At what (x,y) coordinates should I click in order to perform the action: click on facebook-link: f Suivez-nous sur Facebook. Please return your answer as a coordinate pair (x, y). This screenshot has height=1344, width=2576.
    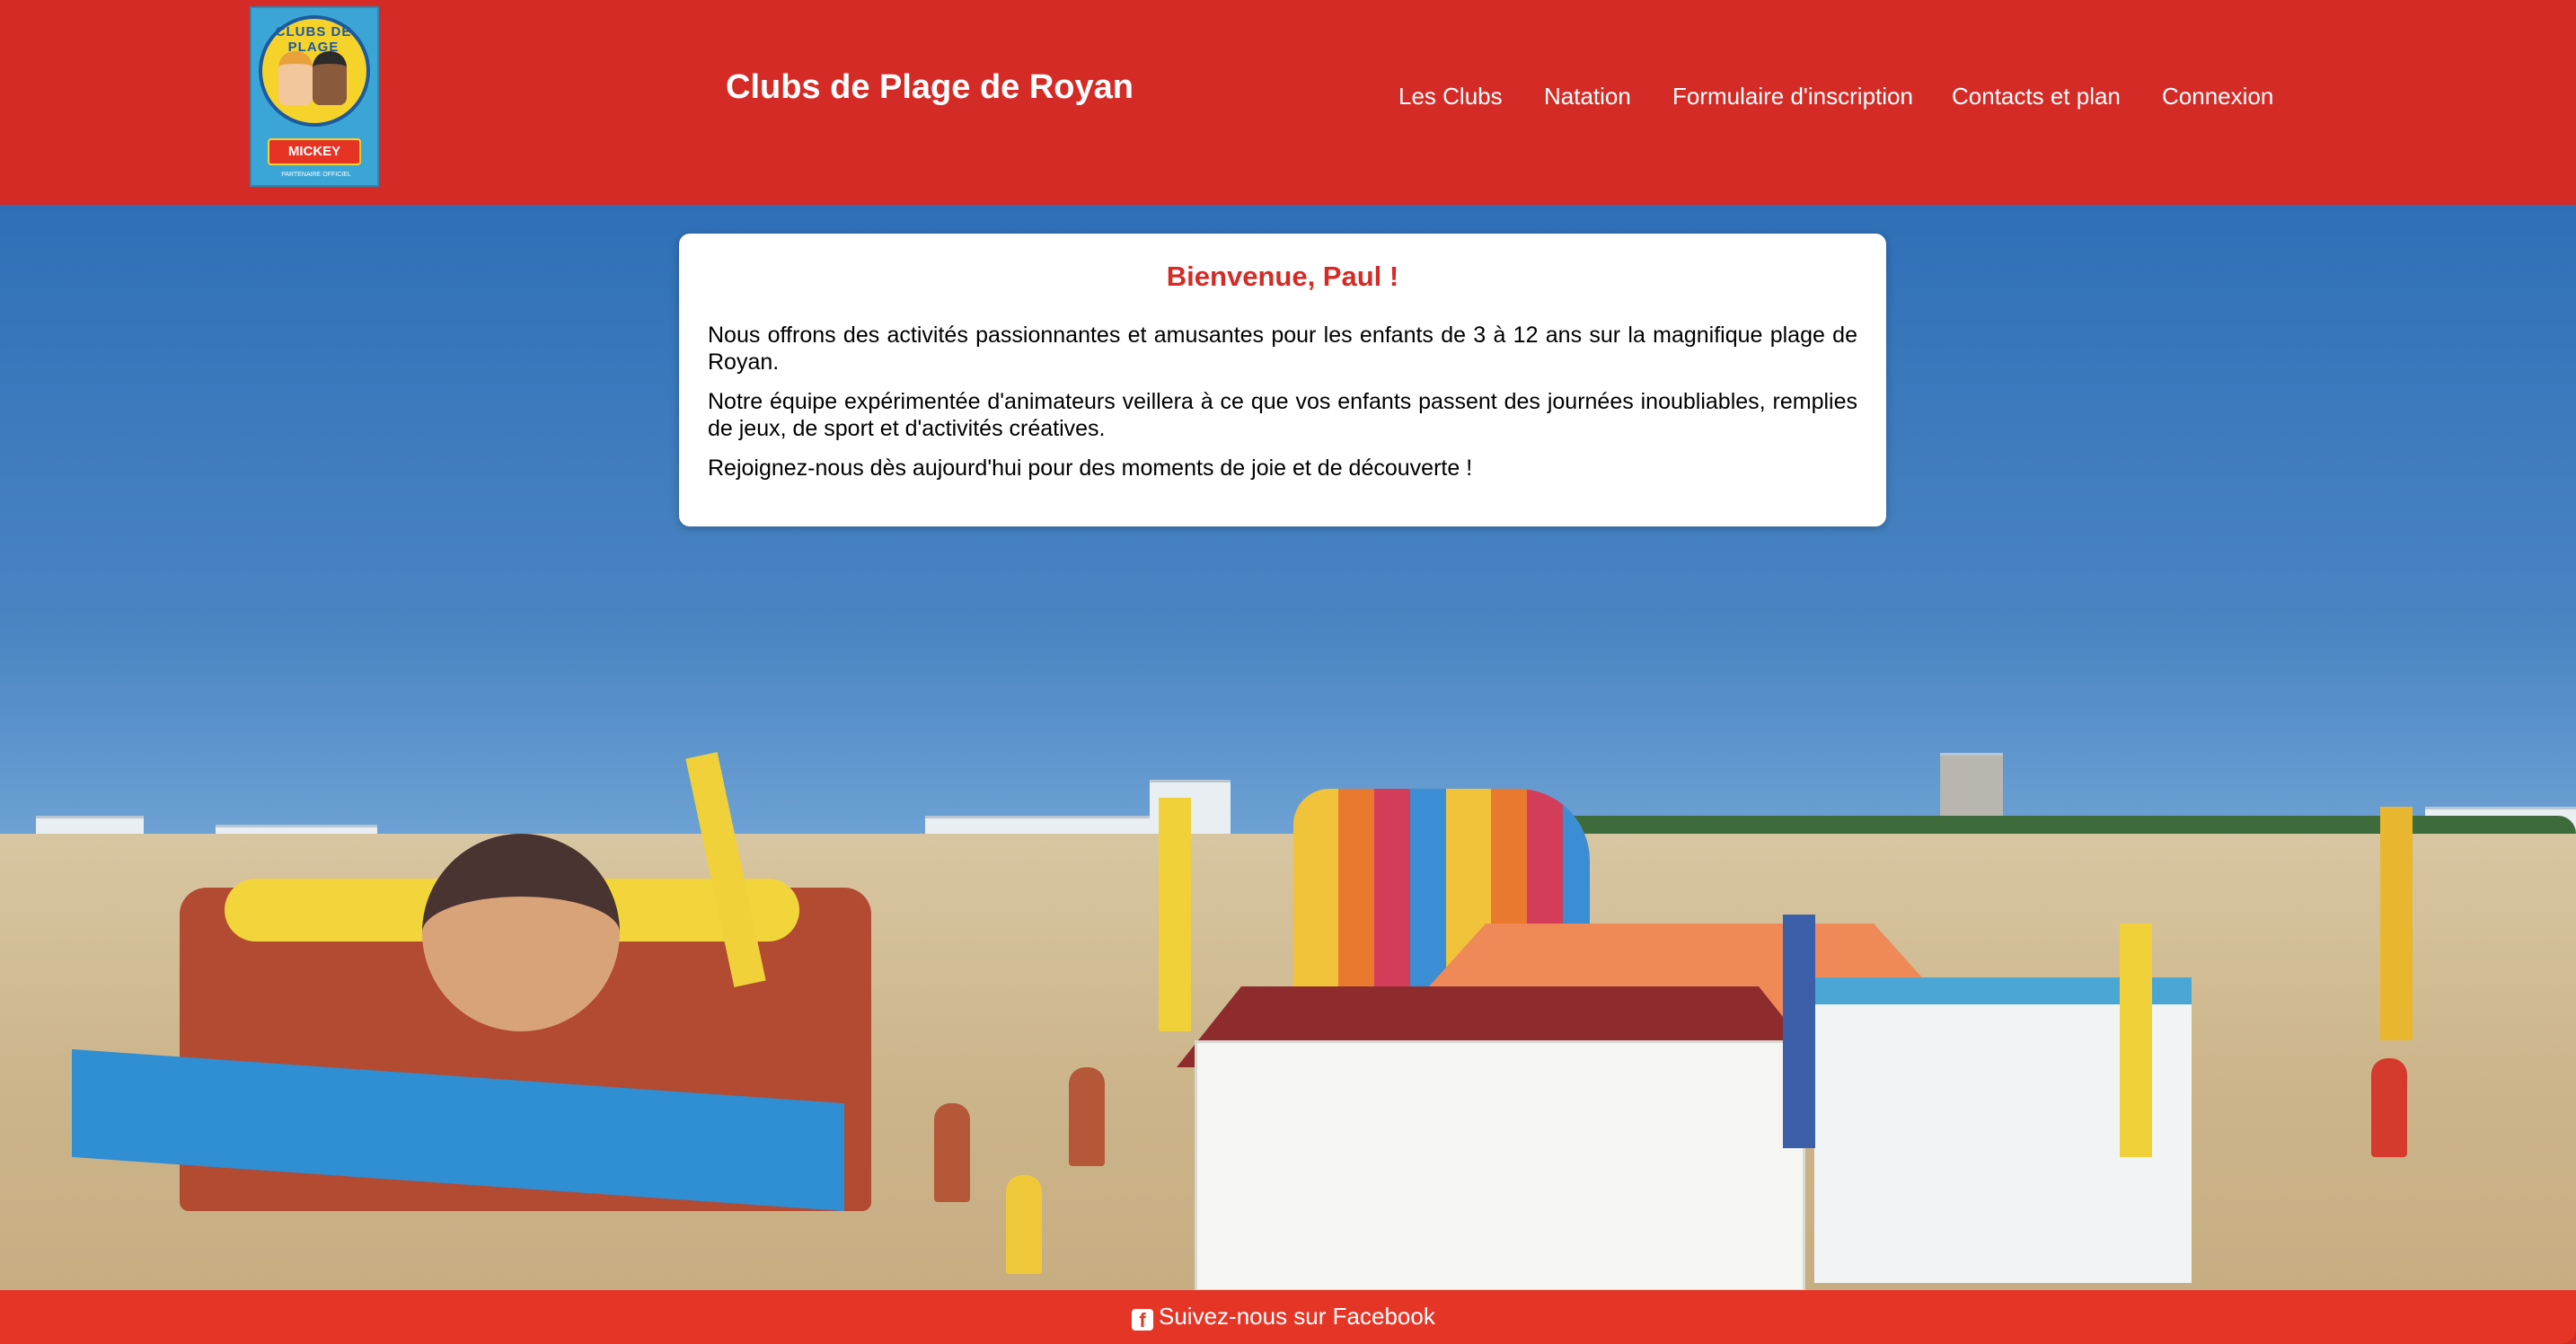
    Looking at the image, I should click on (1283, 1317).